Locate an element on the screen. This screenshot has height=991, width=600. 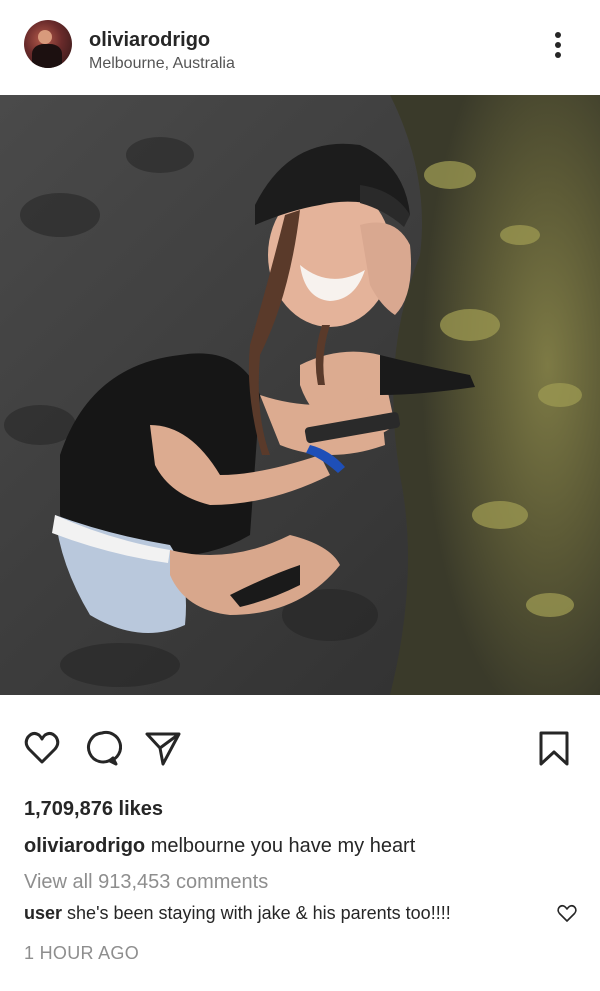
comment-heart-icon is located at coordinates (567, 913).